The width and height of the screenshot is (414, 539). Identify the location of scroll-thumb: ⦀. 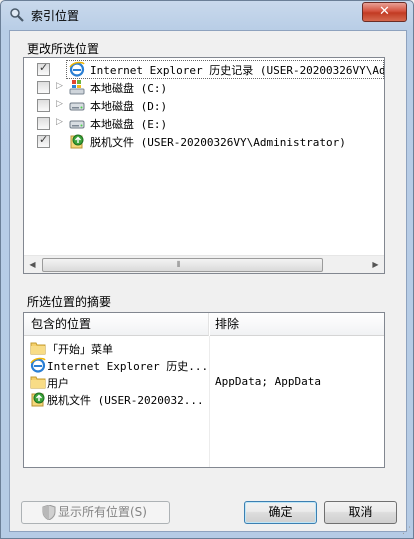
(182, 265).